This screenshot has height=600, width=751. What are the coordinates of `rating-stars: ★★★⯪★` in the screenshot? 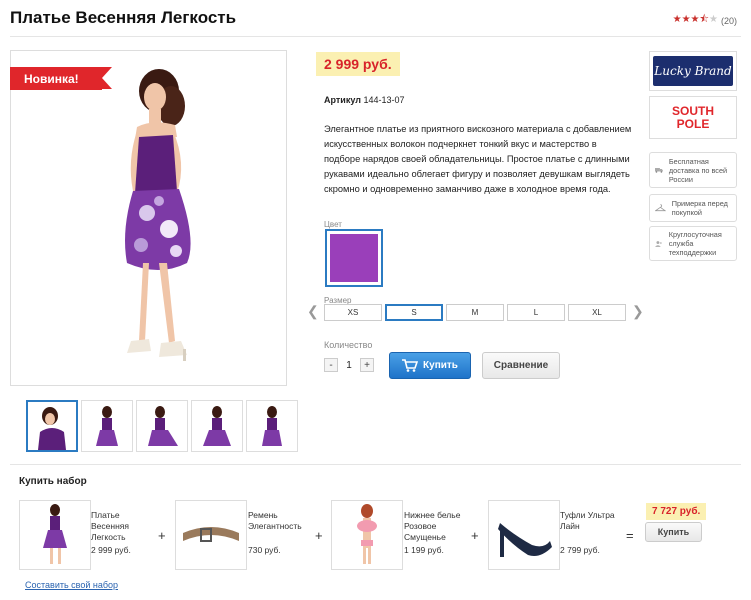 It's located at (695, 19).